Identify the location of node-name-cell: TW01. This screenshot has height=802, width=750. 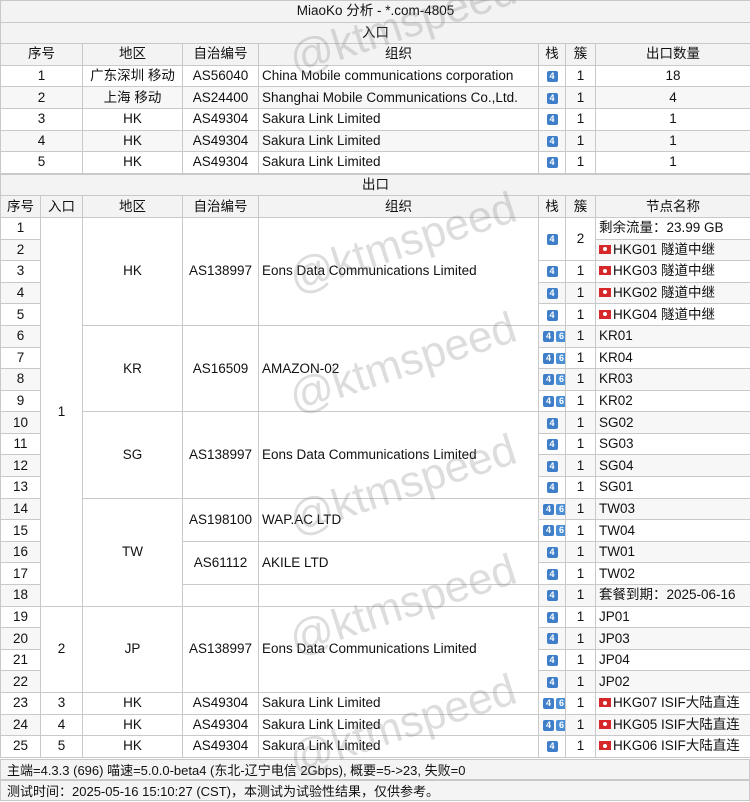
(672, 552).